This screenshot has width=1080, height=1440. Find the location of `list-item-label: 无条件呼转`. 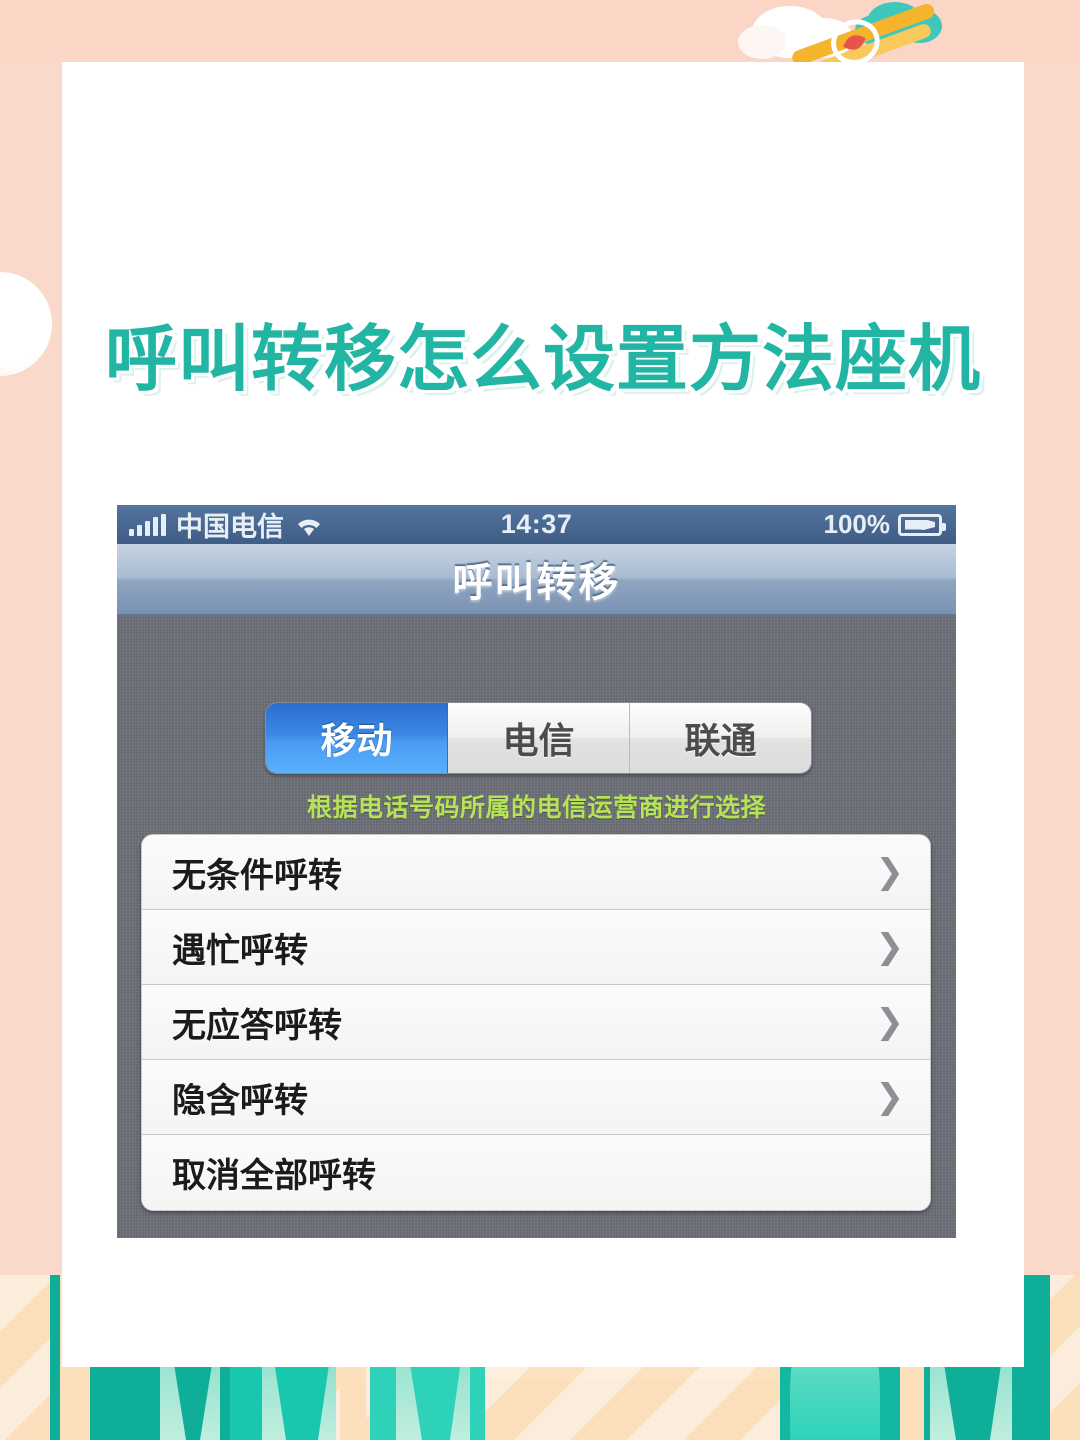

list-item-label: 无条件呼转 is located at coordinates (257, 875).